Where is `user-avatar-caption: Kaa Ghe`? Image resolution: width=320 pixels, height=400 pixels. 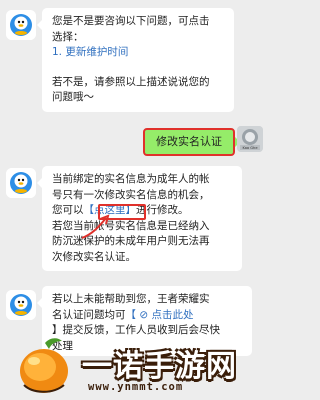
user-avatar-caption: Kaa Ghe is located at coordinates (250, 148).